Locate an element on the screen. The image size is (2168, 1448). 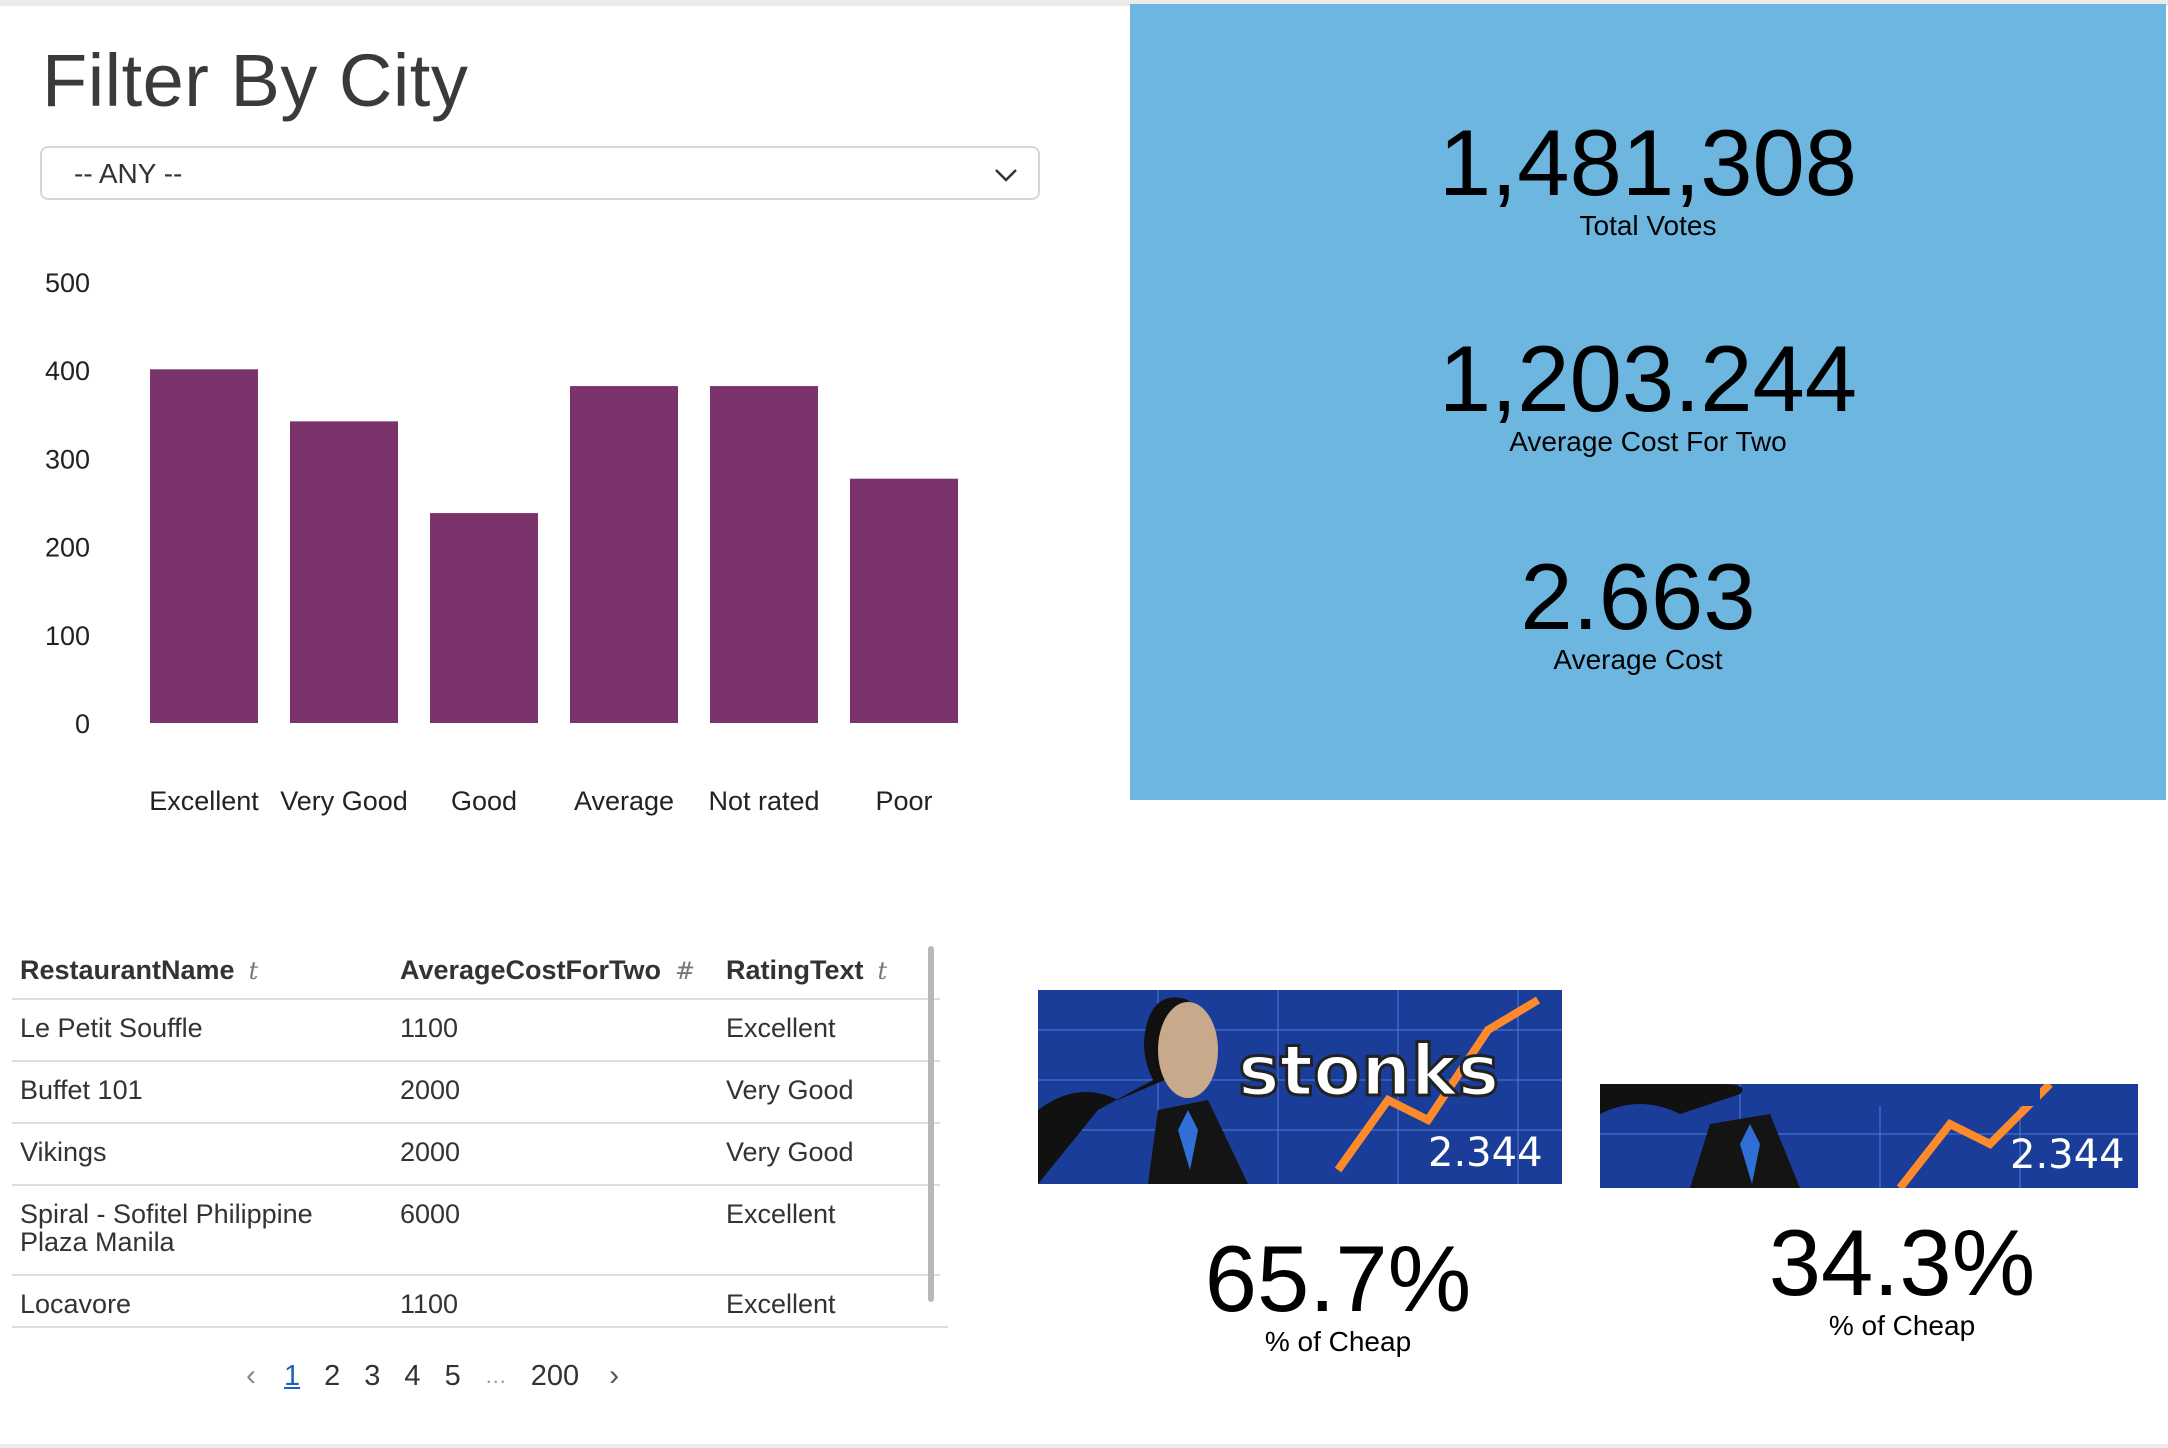
table-scrollbar is located at coordinates (931, 1124).